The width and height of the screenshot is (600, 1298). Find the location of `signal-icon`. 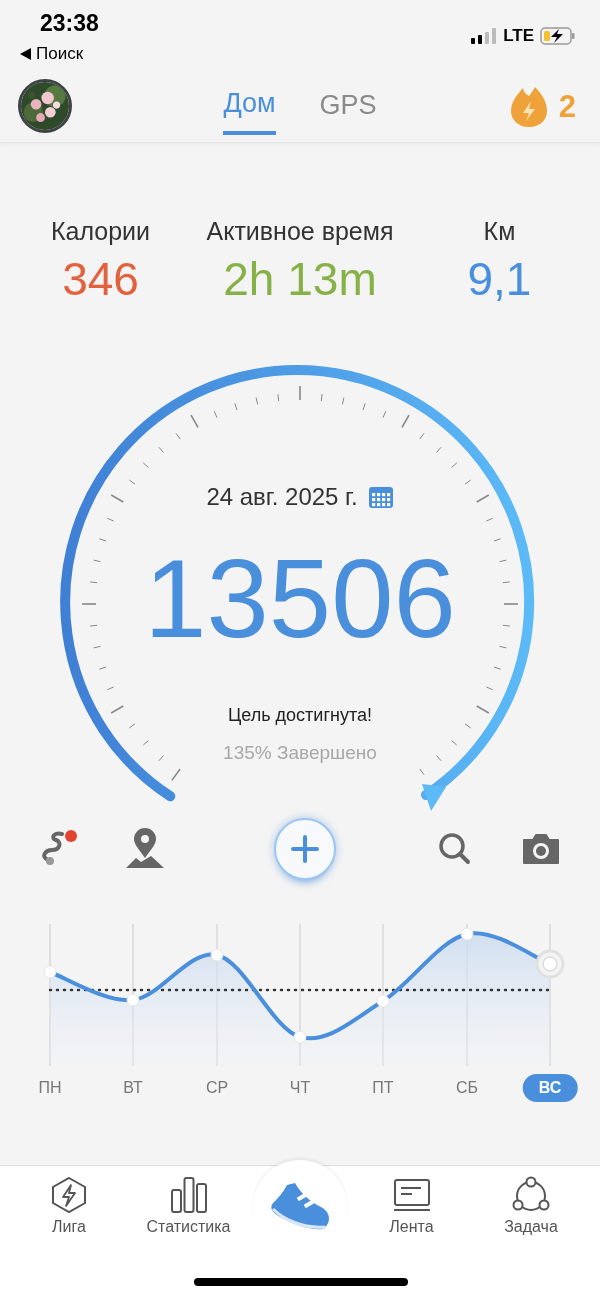

signal-icon is located at coordinates (484, 36).